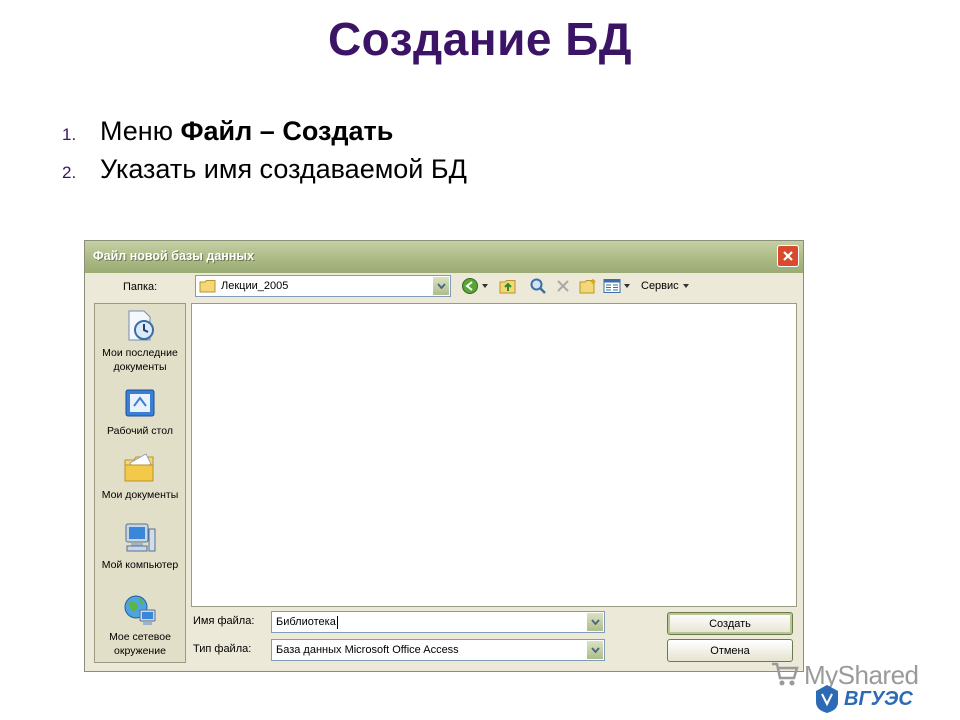 This screenshot has height=720, width=960. What do you see at coordinates (140, 360) in the screenshot?
I see `place-label: Мои последние документы` at bounding box center [140, 360].